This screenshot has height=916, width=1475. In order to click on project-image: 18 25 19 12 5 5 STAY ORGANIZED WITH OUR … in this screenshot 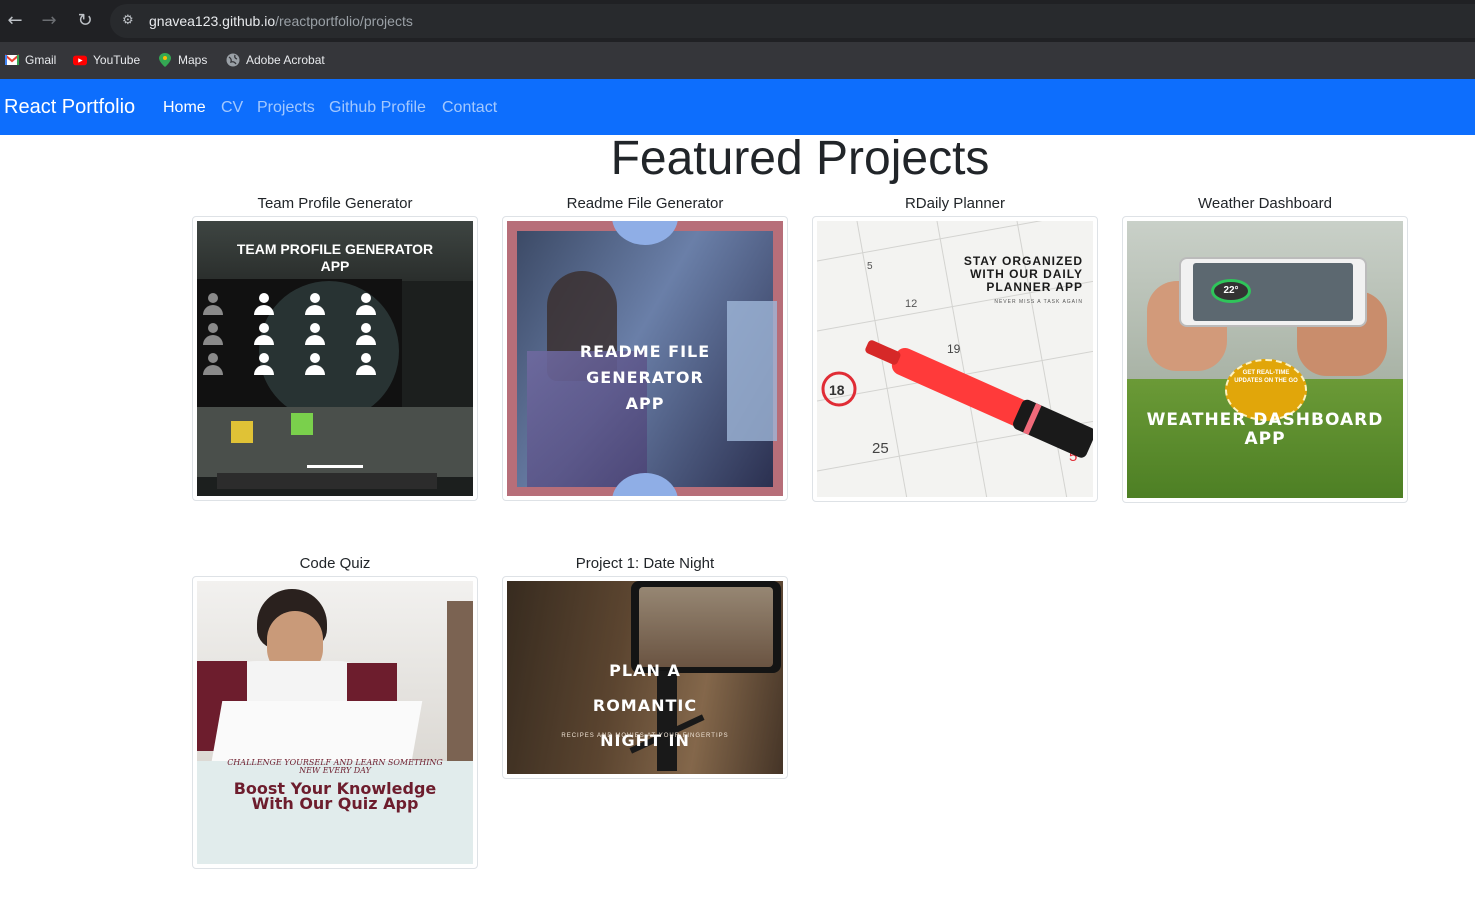, I will do `click(955, 359)`.